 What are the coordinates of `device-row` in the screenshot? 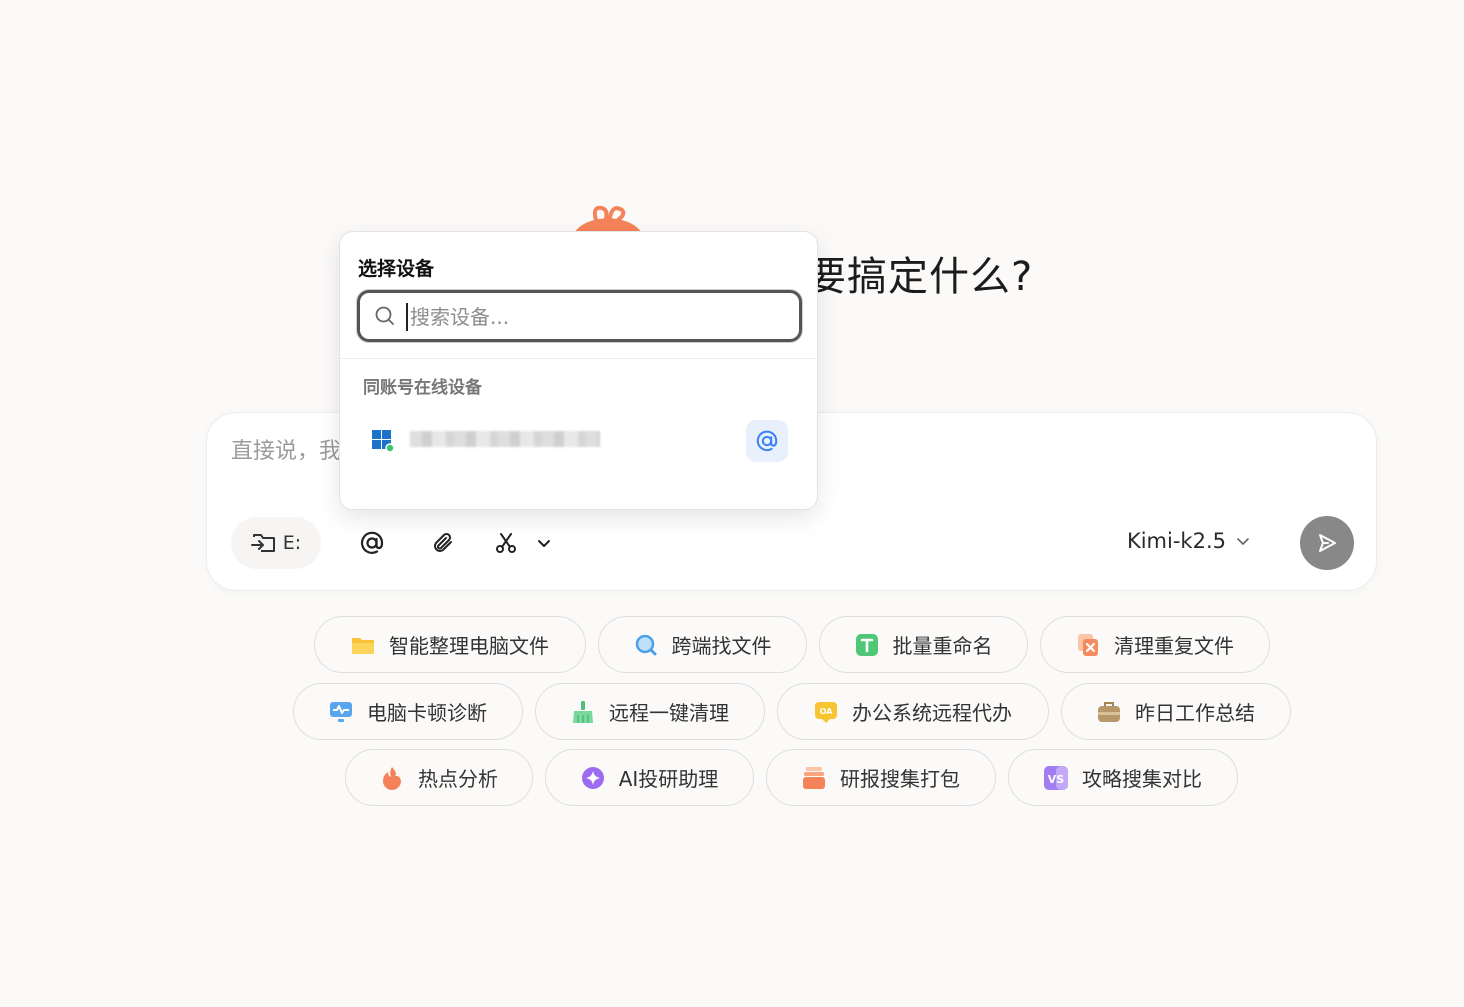 It's located at (579, 440).